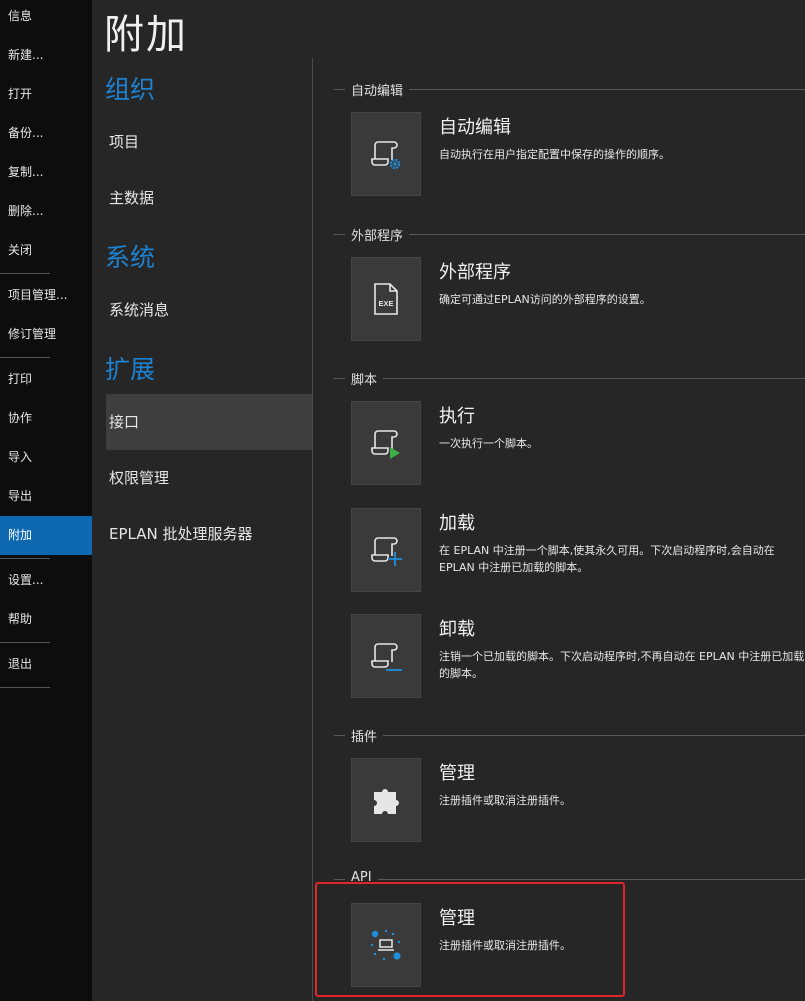  Describe the element at coordinates (475, 272) in the screenshot. I see `external-program-title: 外部程序` at that location.